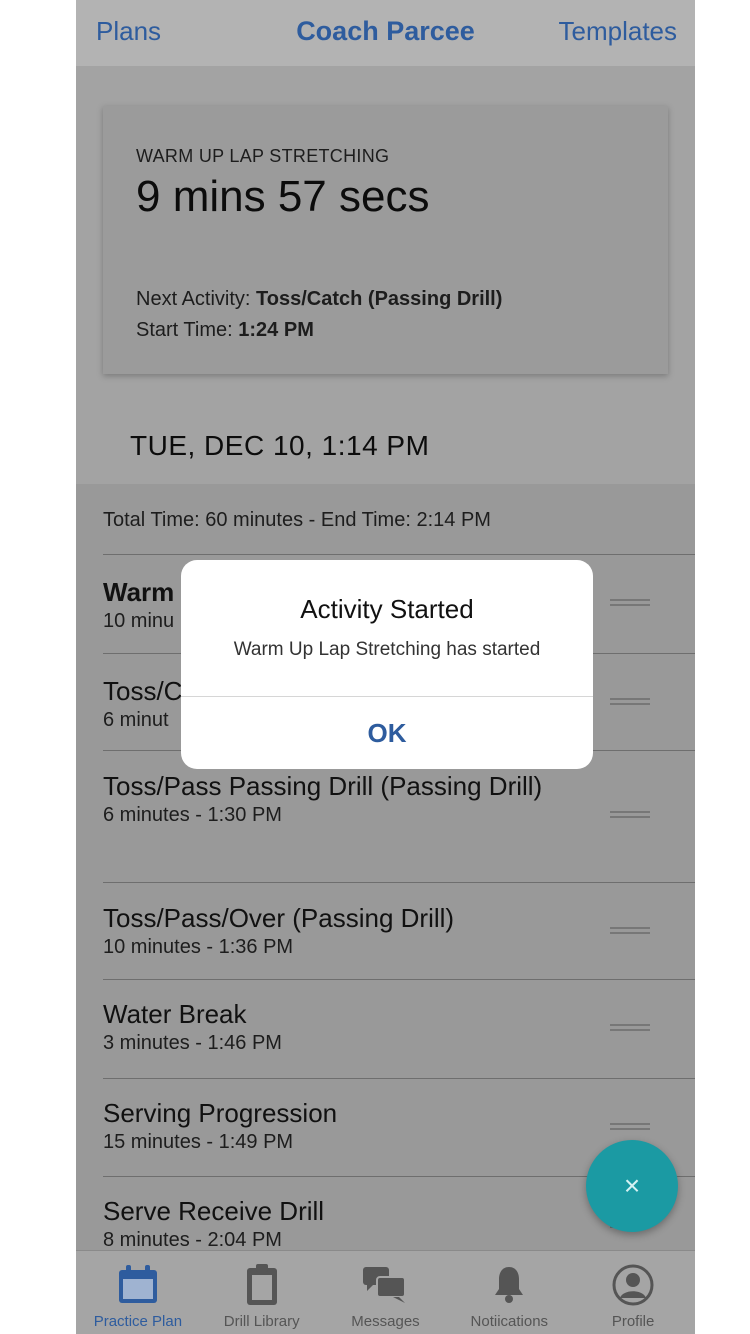  What do you see at coordinates (385, 1321) in the screenshot?
I see `tab-label: Messages` at bounding box center [385, 1321].